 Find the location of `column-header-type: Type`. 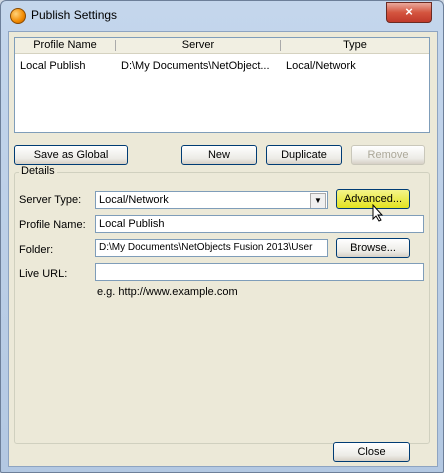

column-header-type: Type is located at coordinates (355, 45).